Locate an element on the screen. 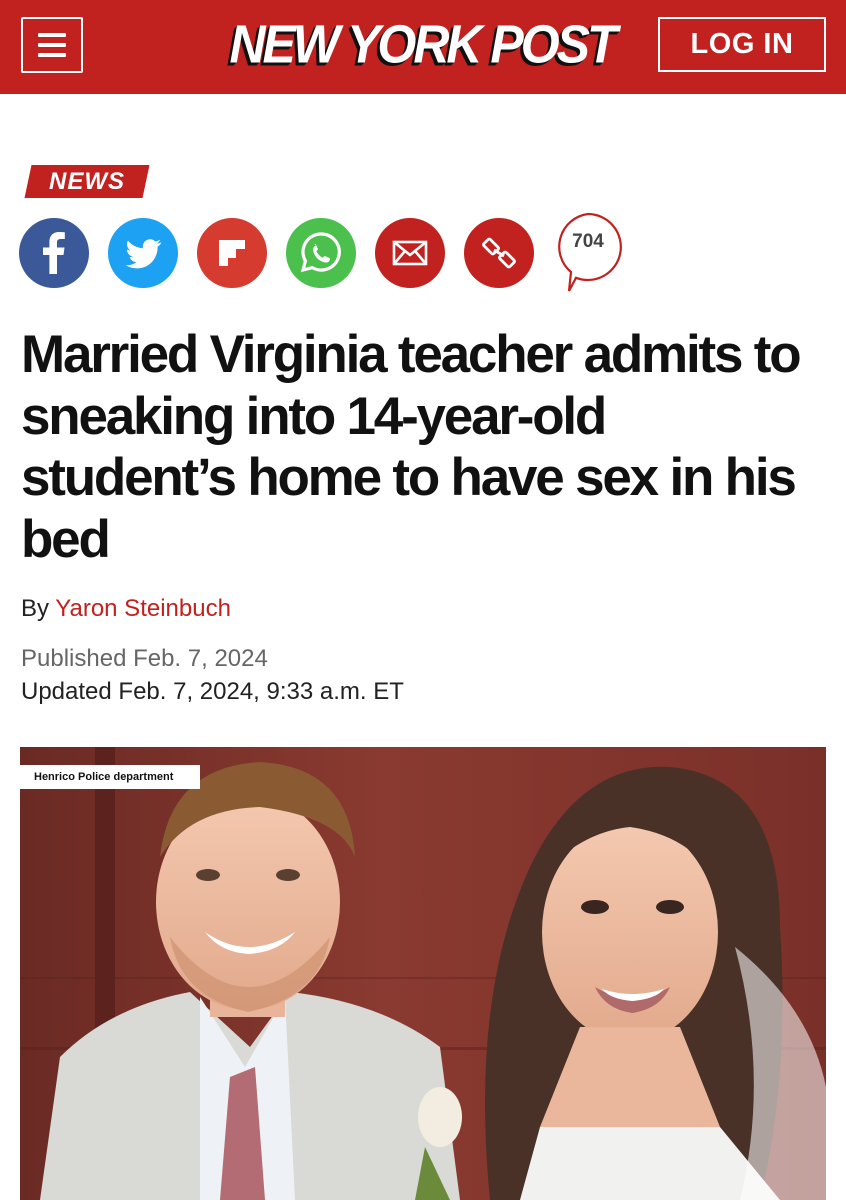 This screenshot has width=846, height=1200. facebook-share-button is located at coordinates (54, 253).